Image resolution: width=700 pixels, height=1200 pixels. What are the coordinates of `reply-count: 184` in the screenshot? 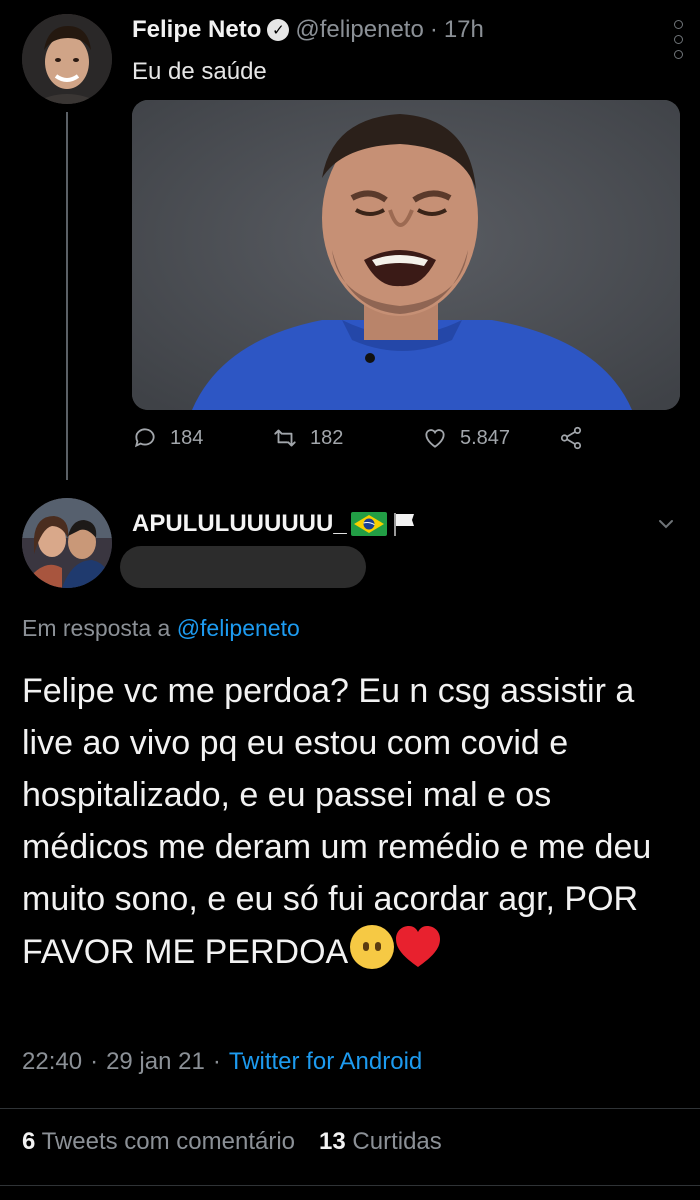 It's located at (187, 437).